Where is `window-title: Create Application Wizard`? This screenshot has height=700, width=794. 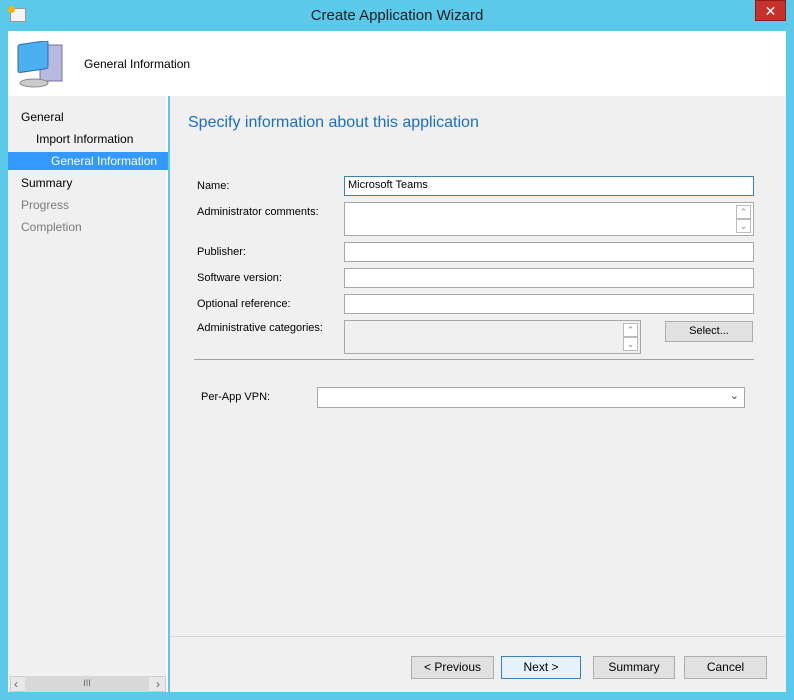
window-title: Create Application Wizard is located at coordinates (397, 15).